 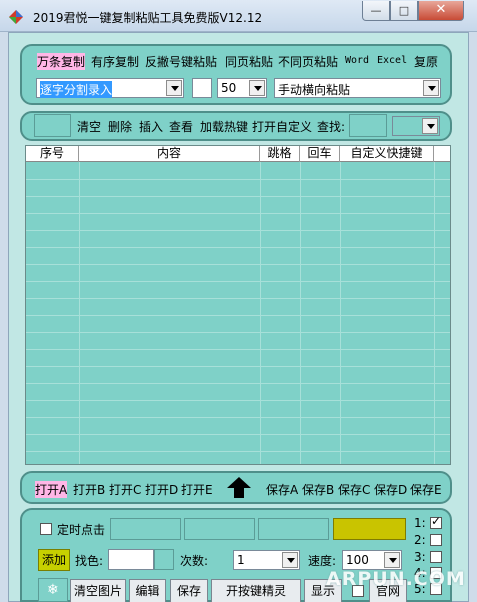 What do you see at coordinates (16, 17) in the screenshot?
I see `app-icon` at bounding box center [16, 17].